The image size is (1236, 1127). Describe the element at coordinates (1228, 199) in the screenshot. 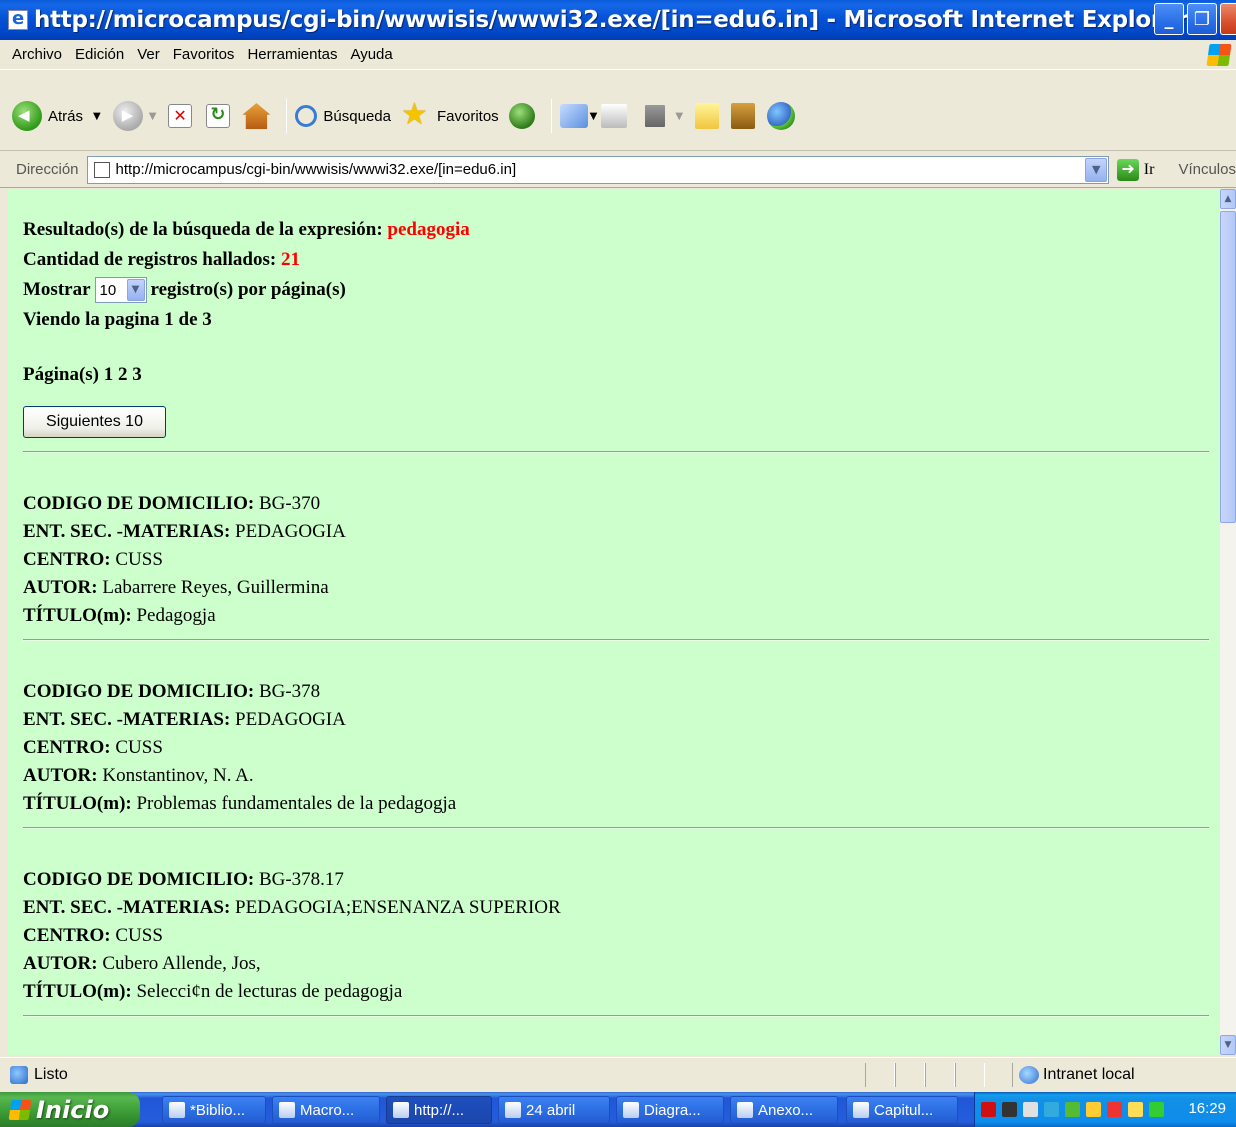

I see `scroll-up-icon: ▲` at that location.